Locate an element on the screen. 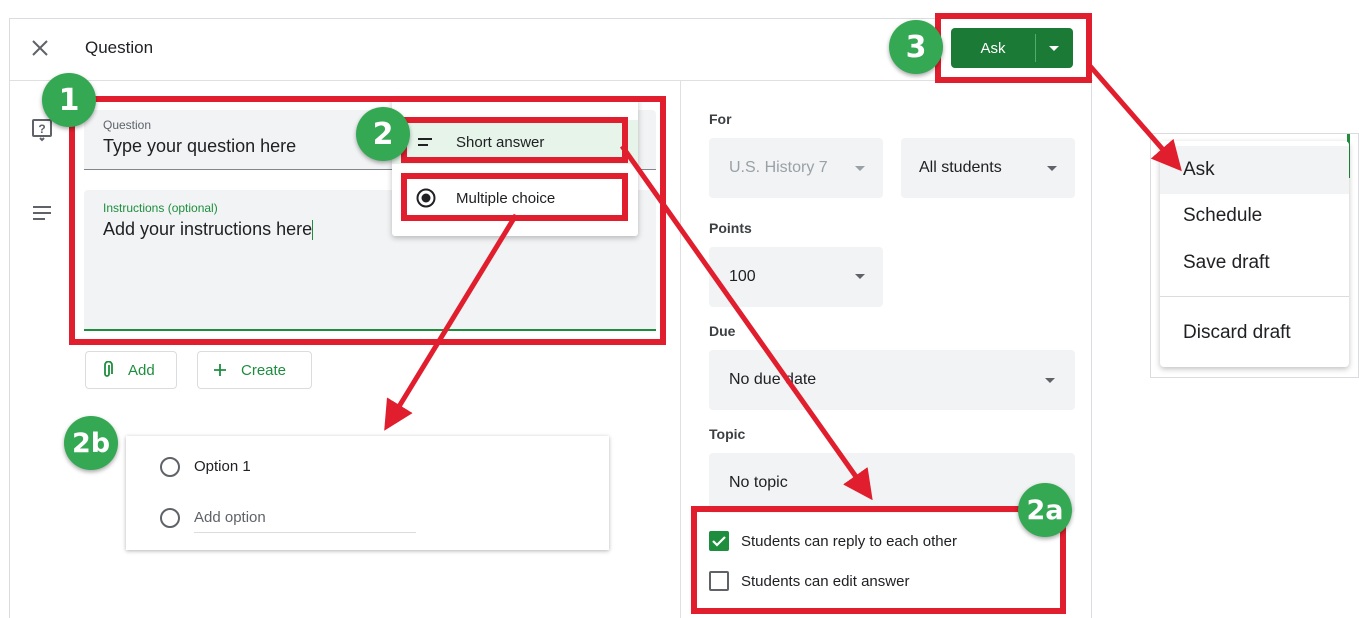  badge-2a: 2a is located at coordinates (1045, 510).